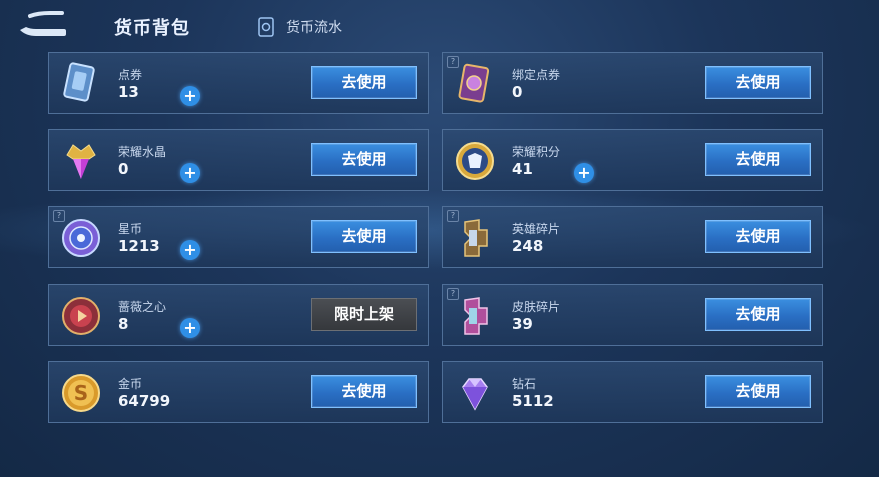 Image resolution: width=879 pixels, height=477 pixels. I want to click on currency-card-gold-coin: S 金币 64799 去使用, so click(238, 392).